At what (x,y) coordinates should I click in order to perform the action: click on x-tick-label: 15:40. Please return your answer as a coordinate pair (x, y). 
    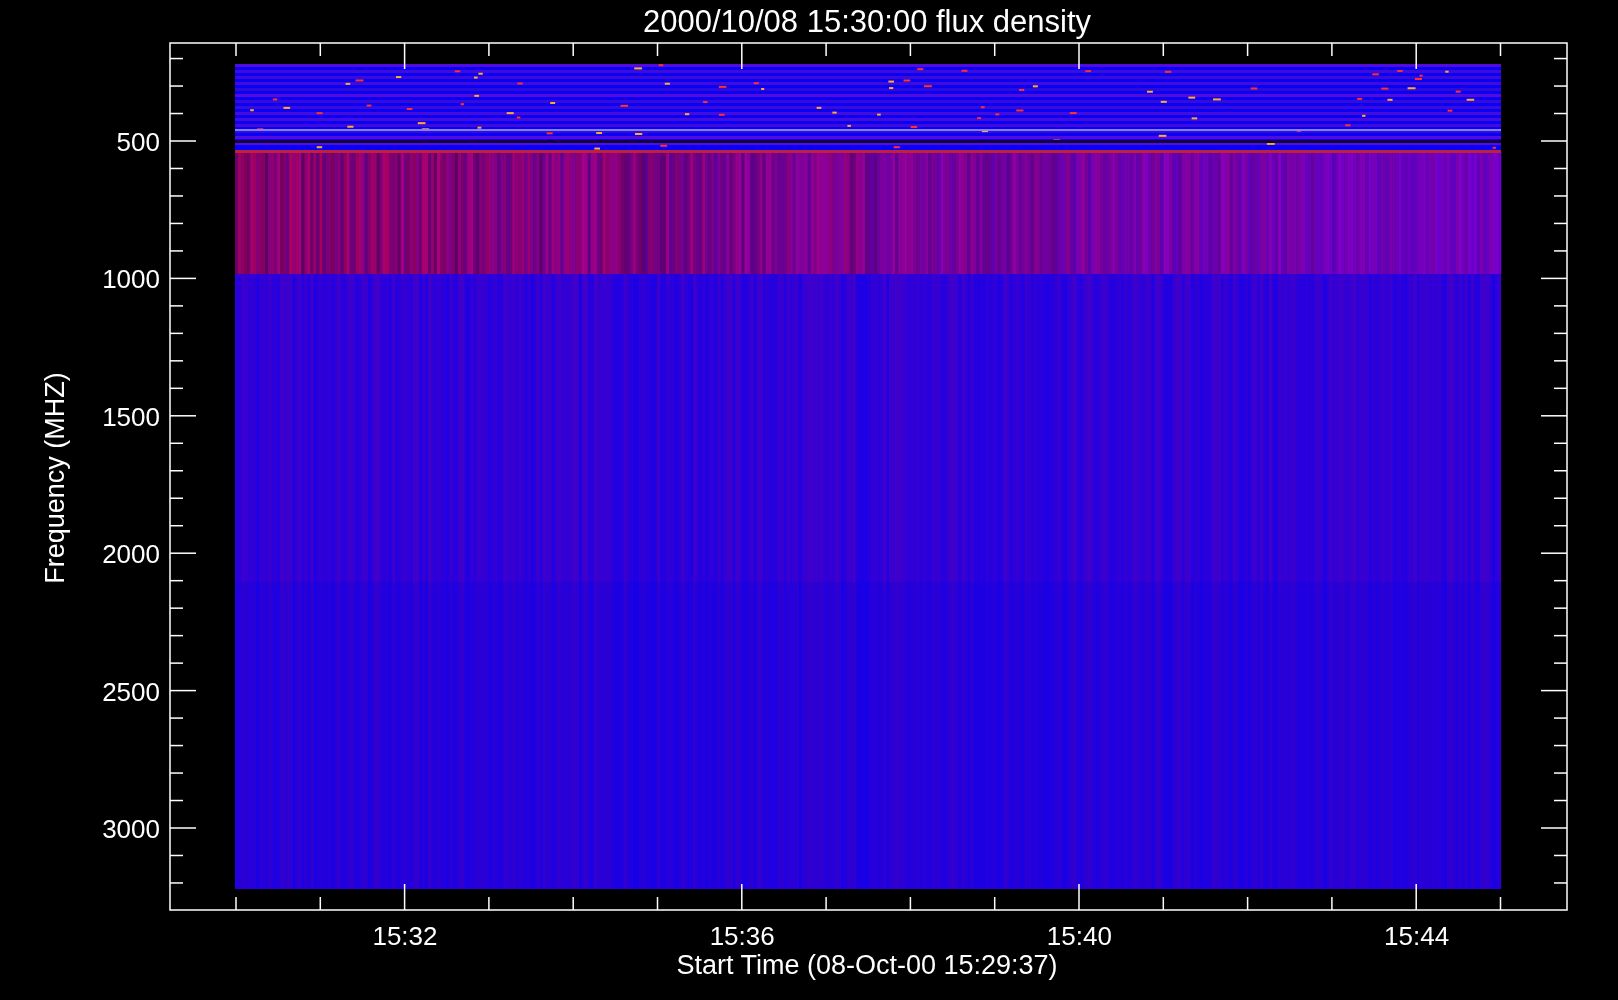
    Looking at the image, I should click on (1079, 936).